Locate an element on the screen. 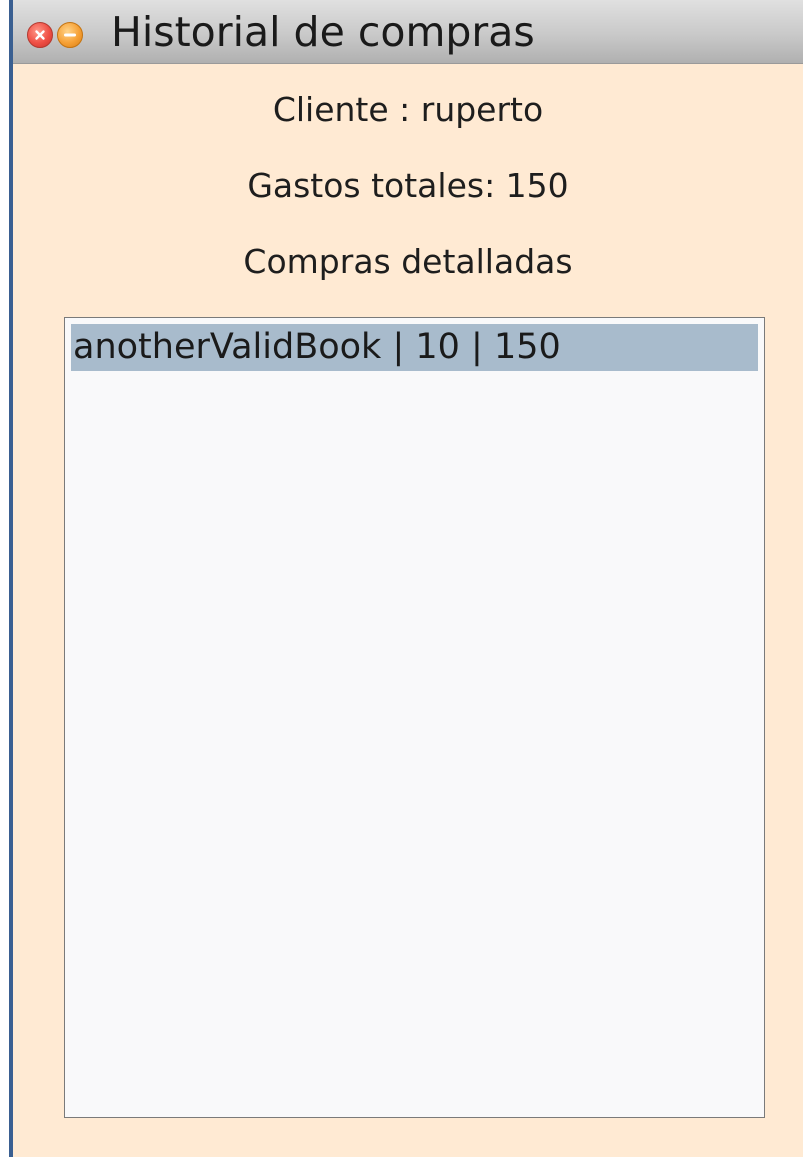  close-icon is located at coordinates (40, 35).